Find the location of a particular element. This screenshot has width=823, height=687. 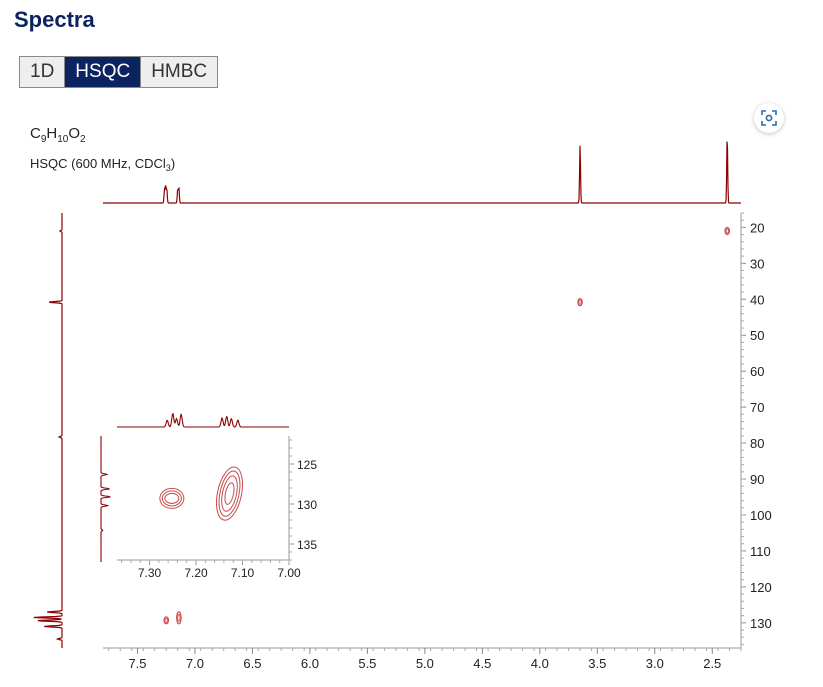

screenshot-button is located at coordinates (769, 118).